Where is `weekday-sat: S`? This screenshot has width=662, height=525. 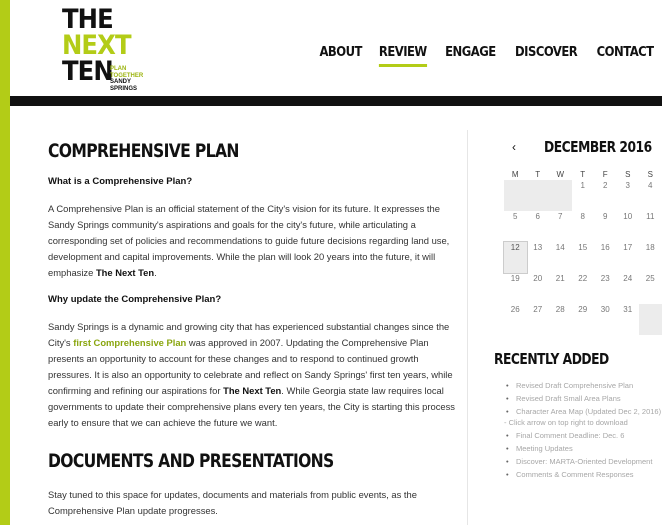 weekday-sat: S is located at coordinates (628, 174).